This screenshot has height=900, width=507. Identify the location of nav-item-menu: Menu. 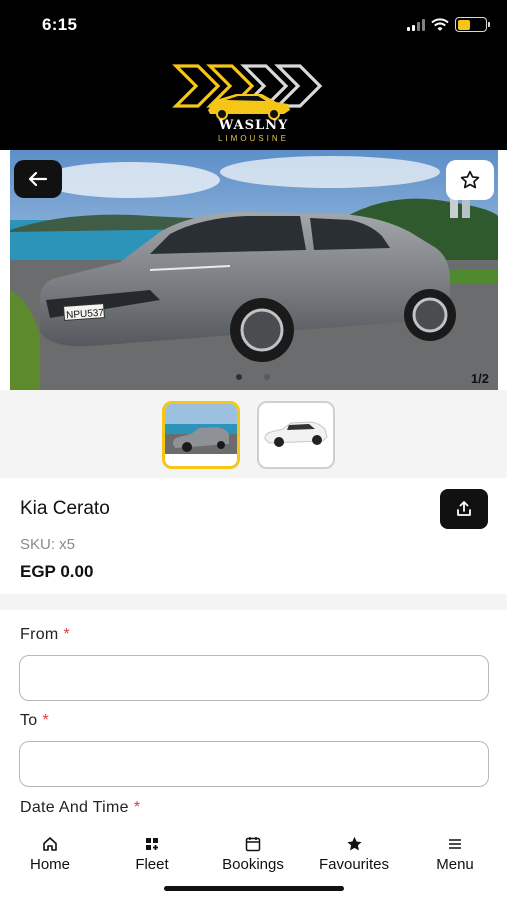
(455, 854).